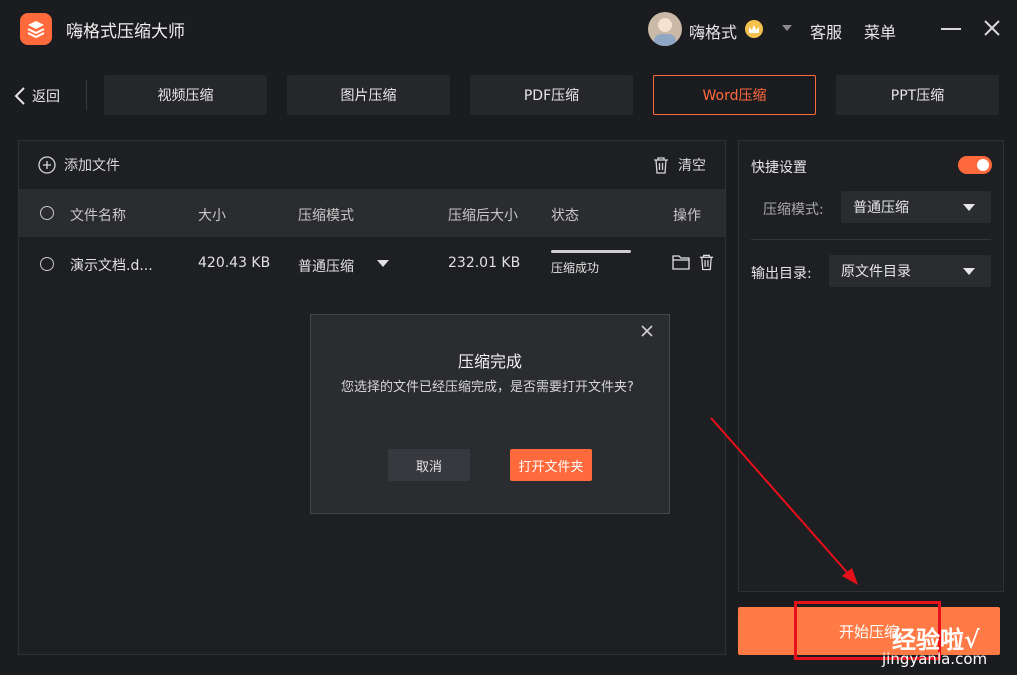 This screenshot has width=1017, height=675. Describe the element at coordinates (784, 501) in the screenshot. I see `annotation-arrow` at that location.